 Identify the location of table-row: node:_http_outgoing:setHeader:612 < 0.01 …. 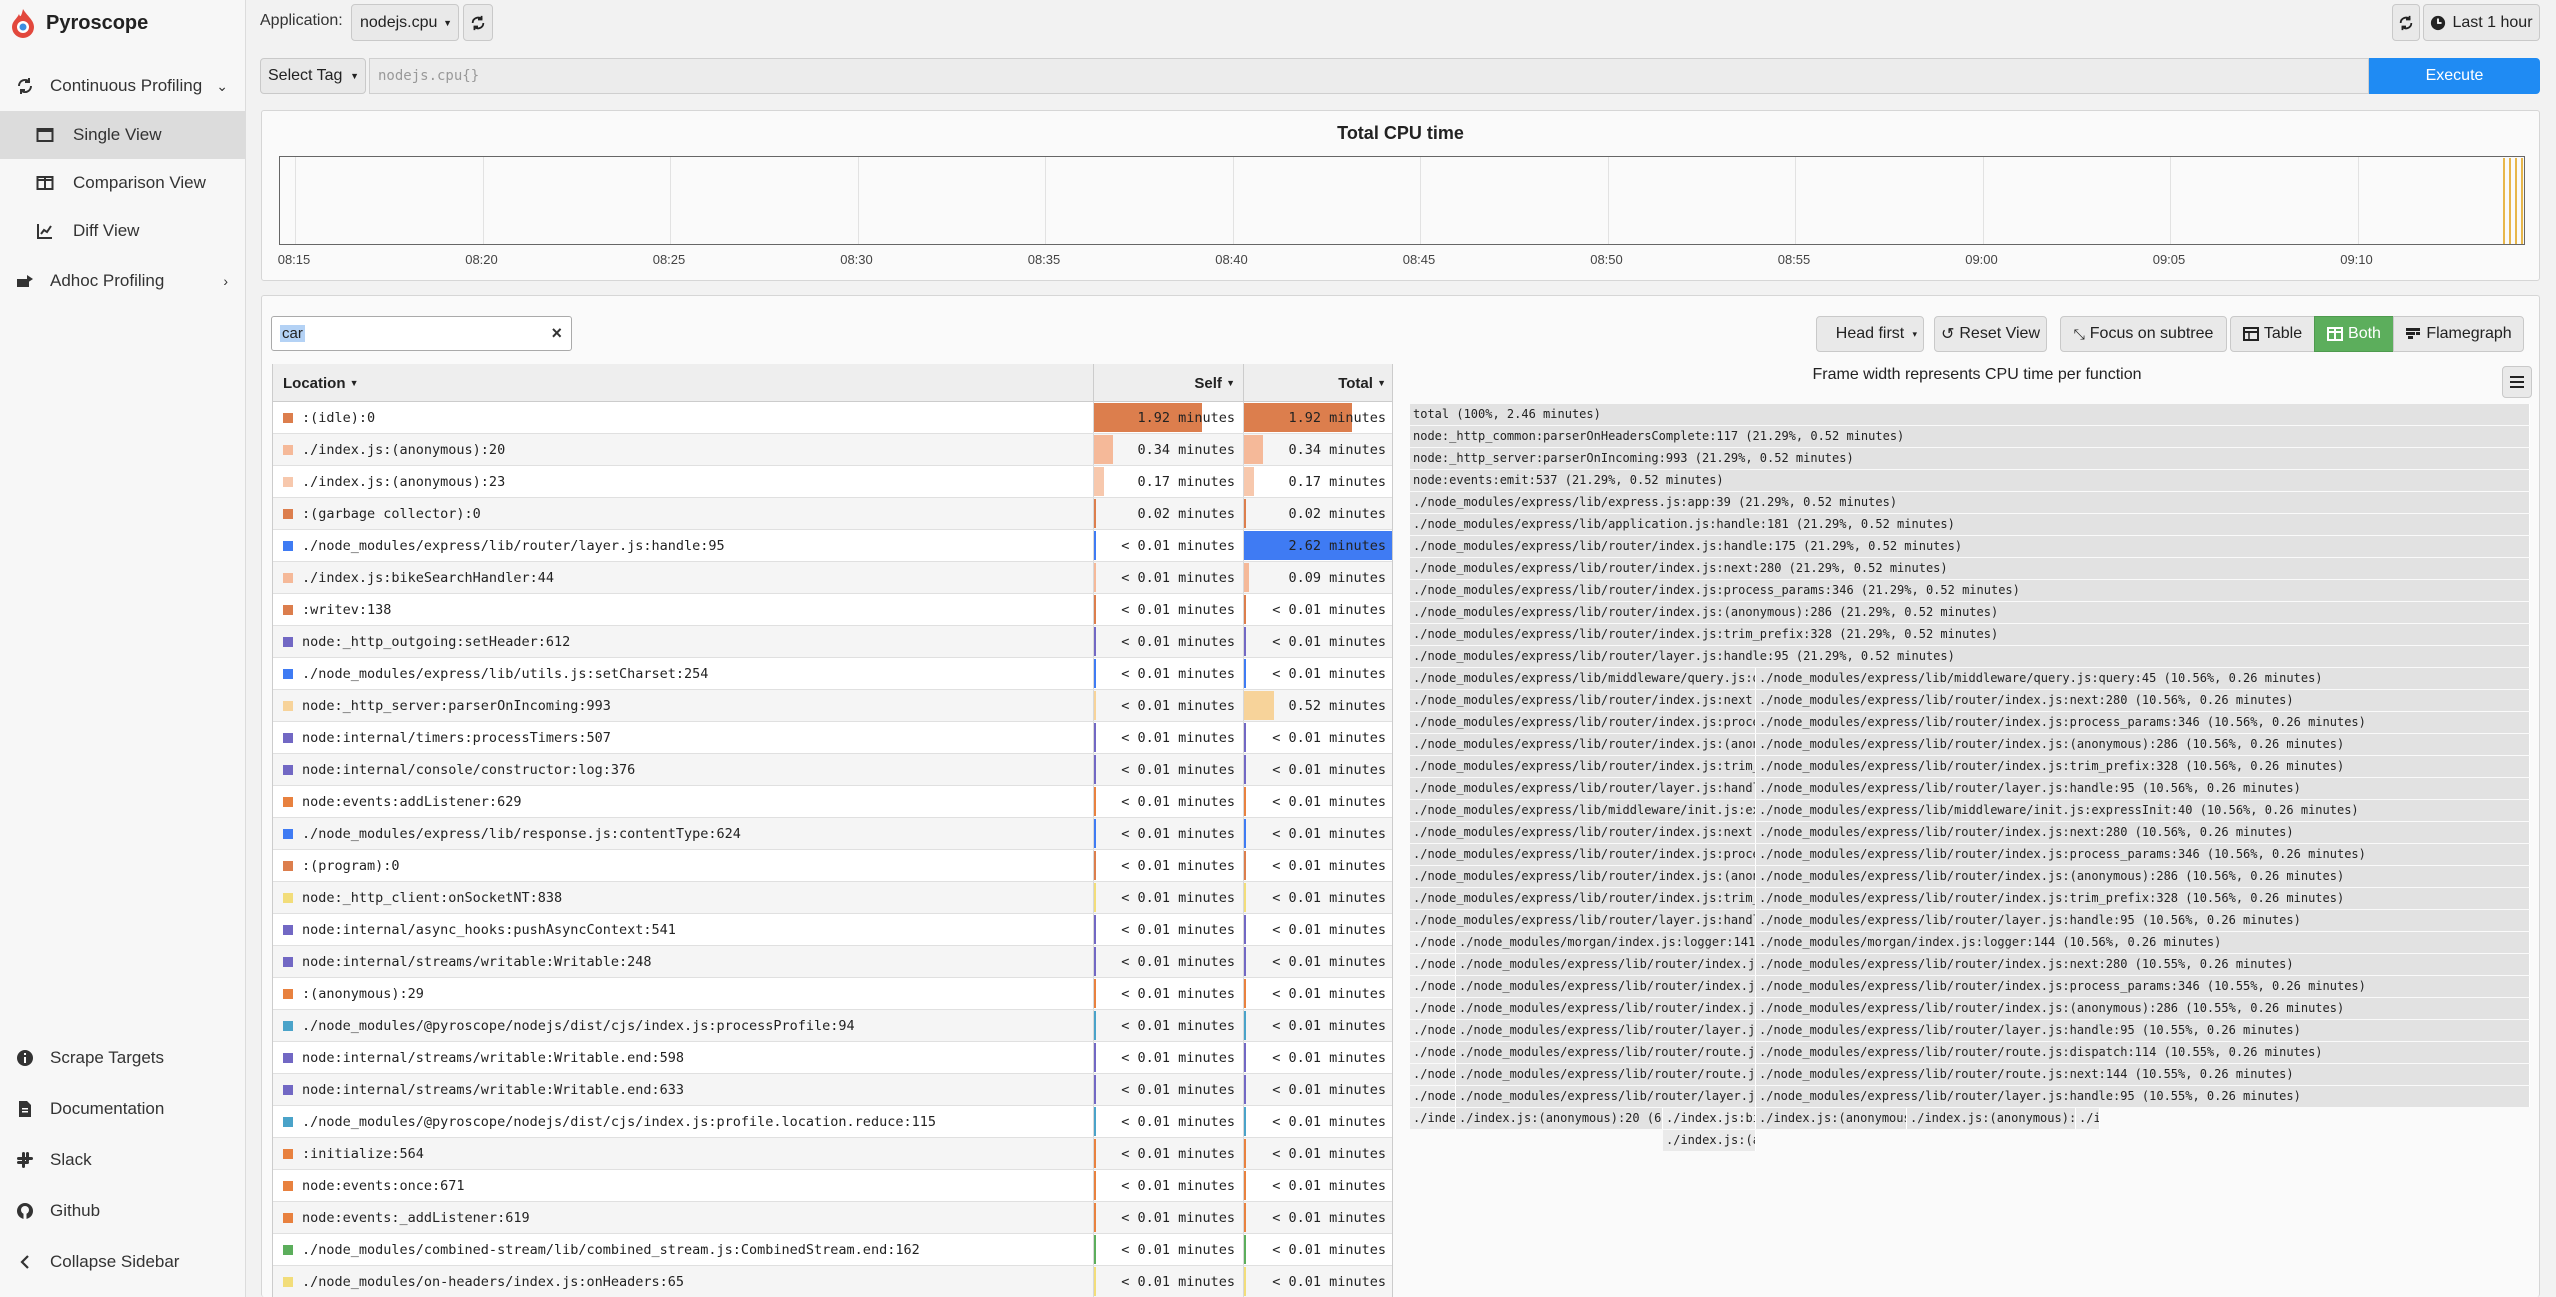
(832, 642).